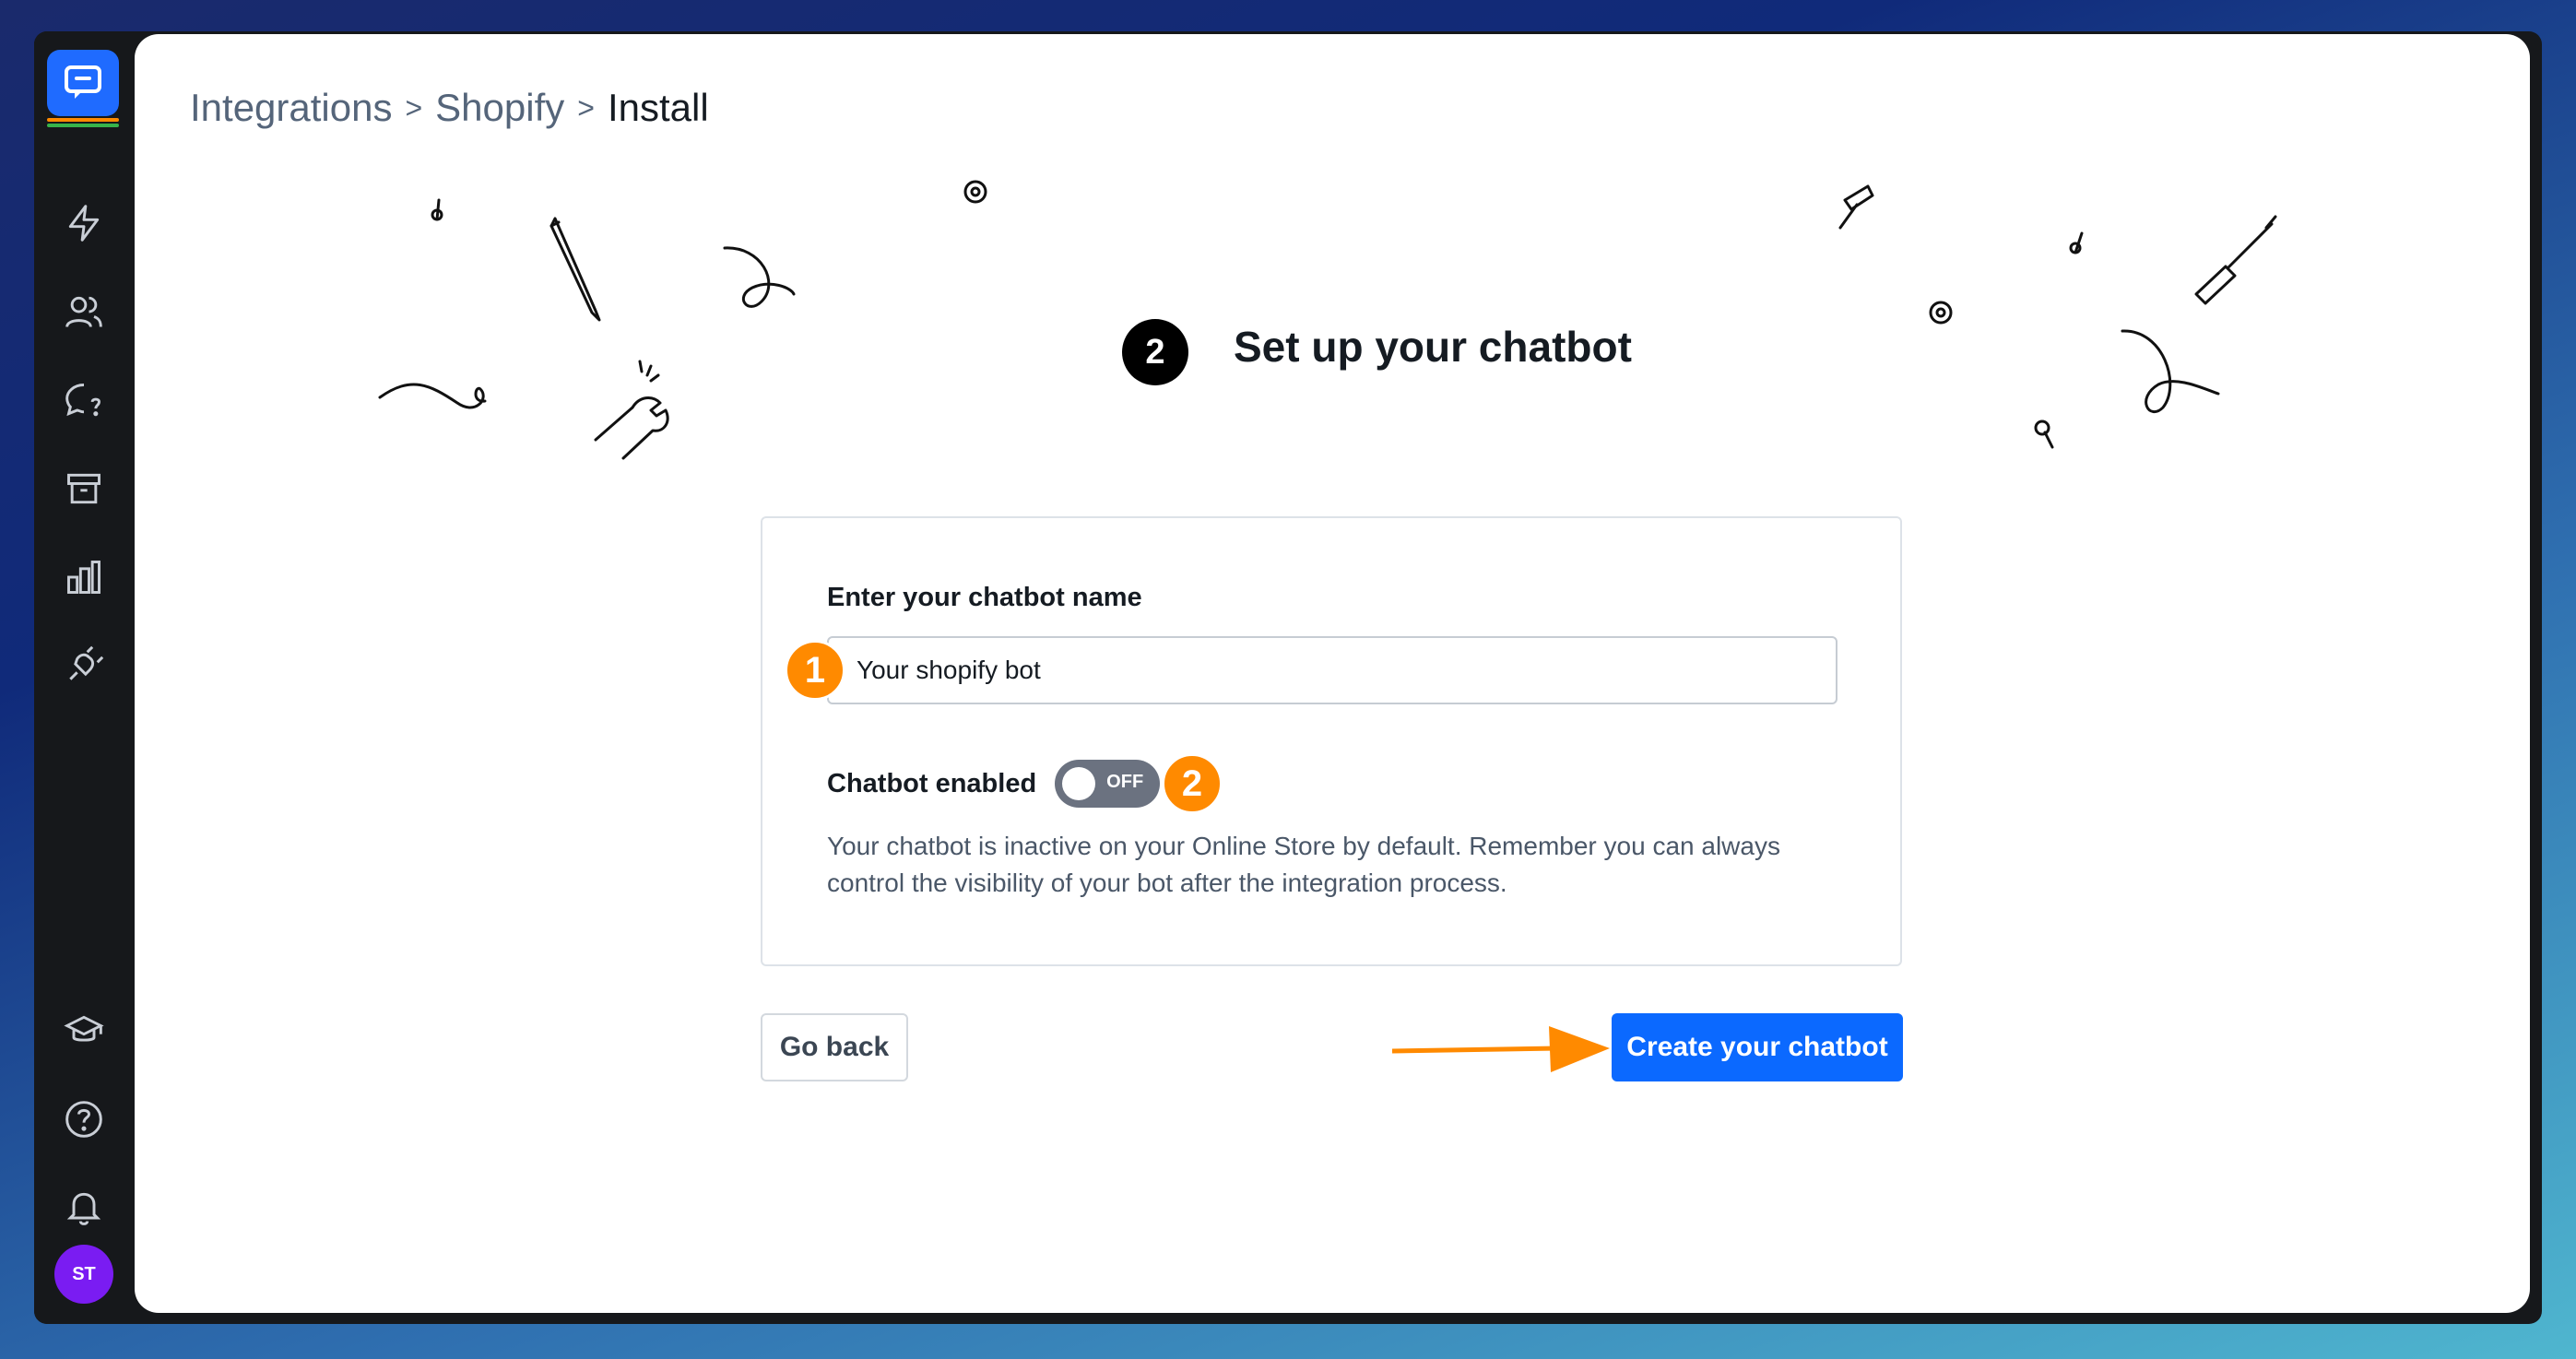 Image resolution: width=2576 pixels, height=1359 pixels. Describe the element at coordinates (1332, 670) in the screenshot. I see `chatbot-name-input` at that location.